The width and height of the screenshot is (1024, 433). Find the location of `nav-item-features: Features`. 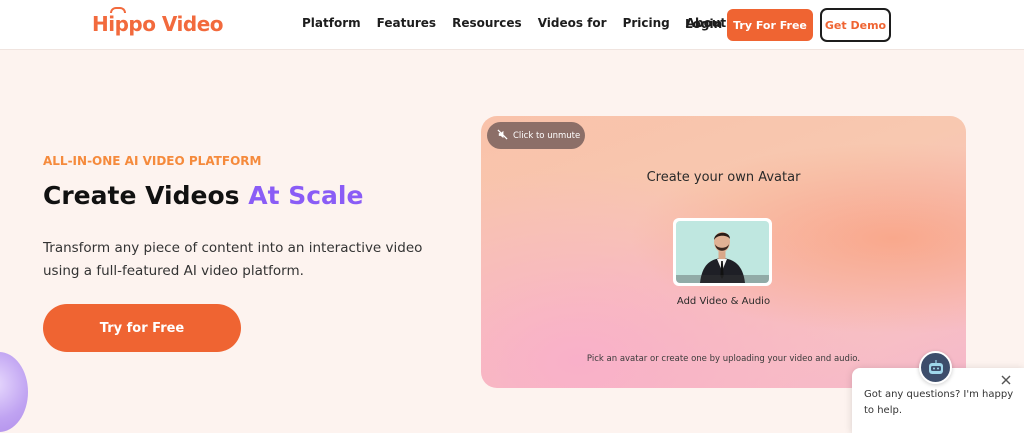

nav-item-features: Features is located at coordinates (406, 23).